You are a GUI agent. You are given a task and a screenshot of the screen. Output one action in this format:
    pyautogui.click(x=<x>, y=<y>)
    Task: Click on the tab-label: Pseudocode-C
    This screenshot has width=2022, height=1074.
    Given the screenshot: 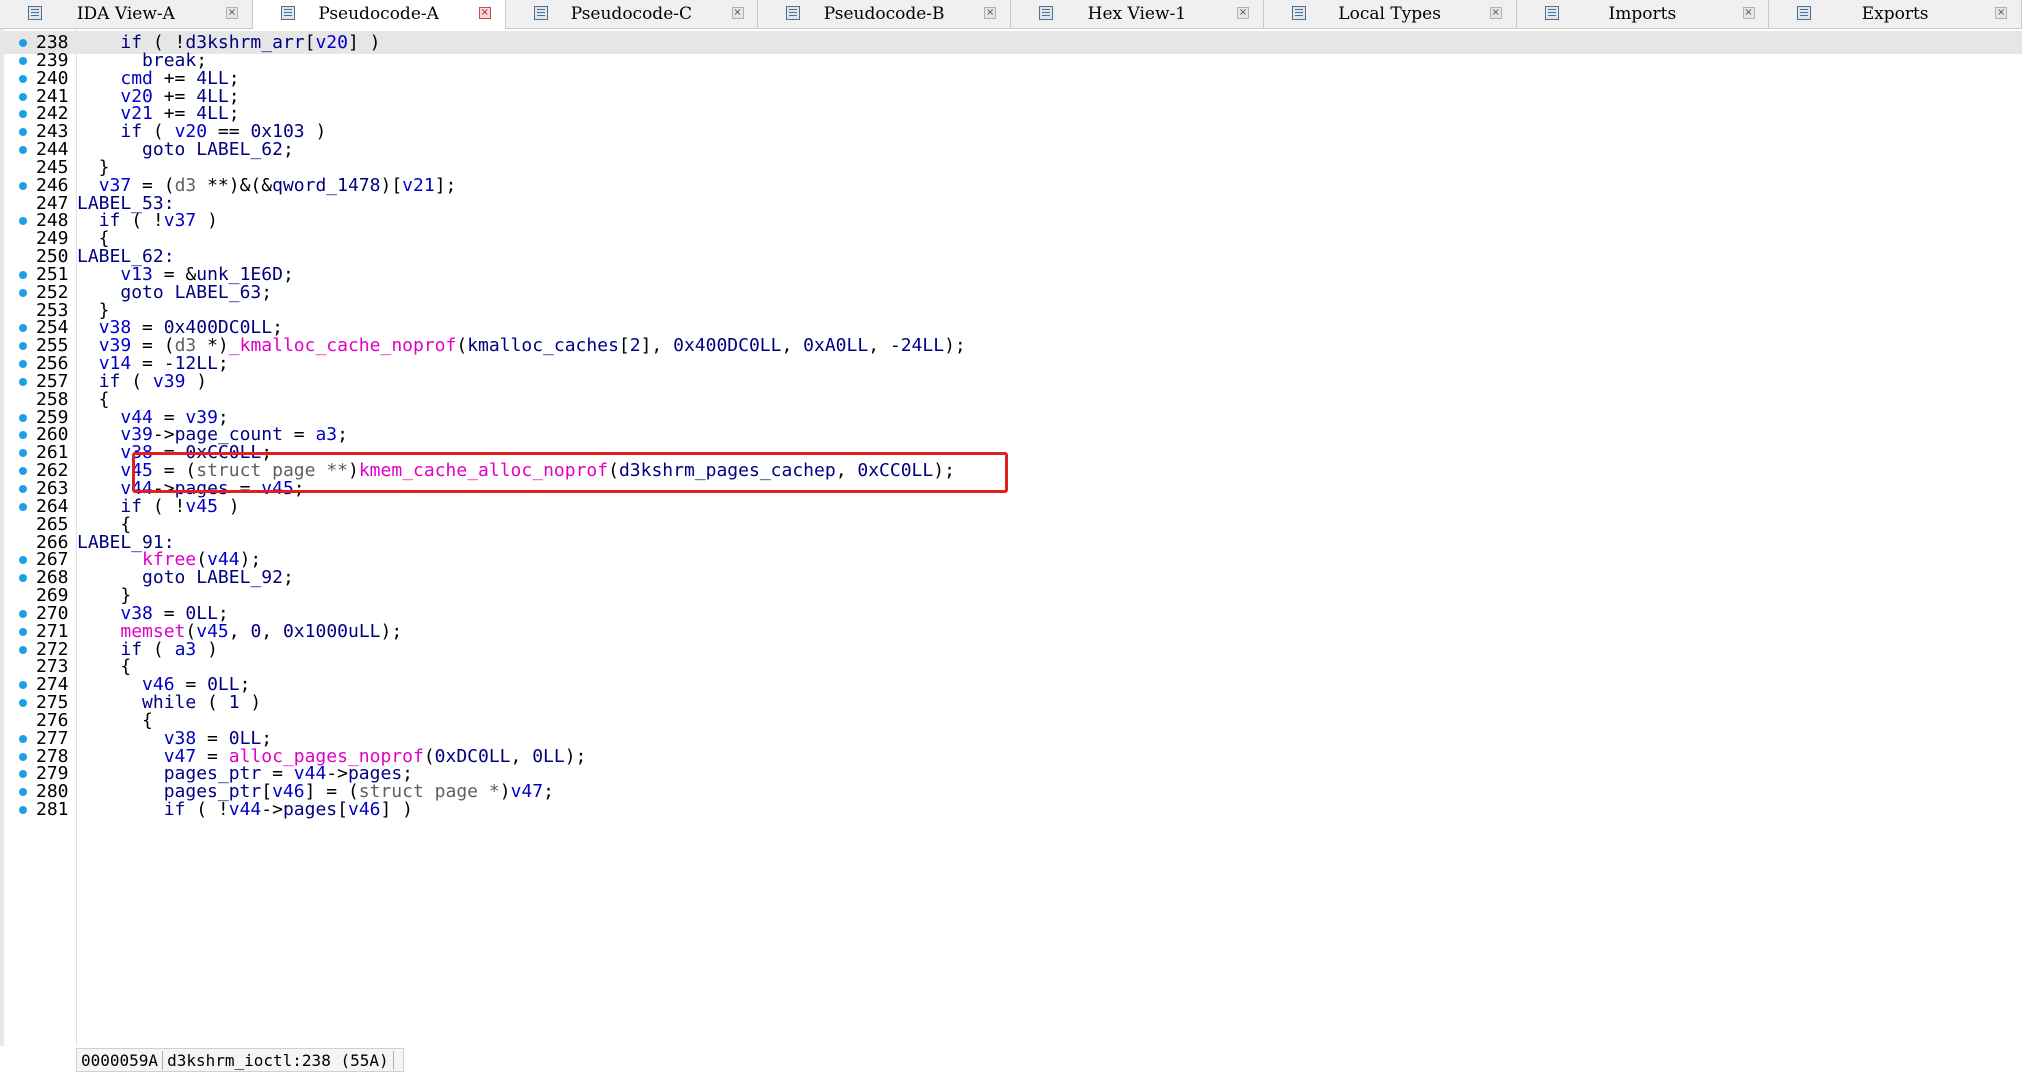 What is the action you would take?
    pyautogui.click(x=631, y=14)
    